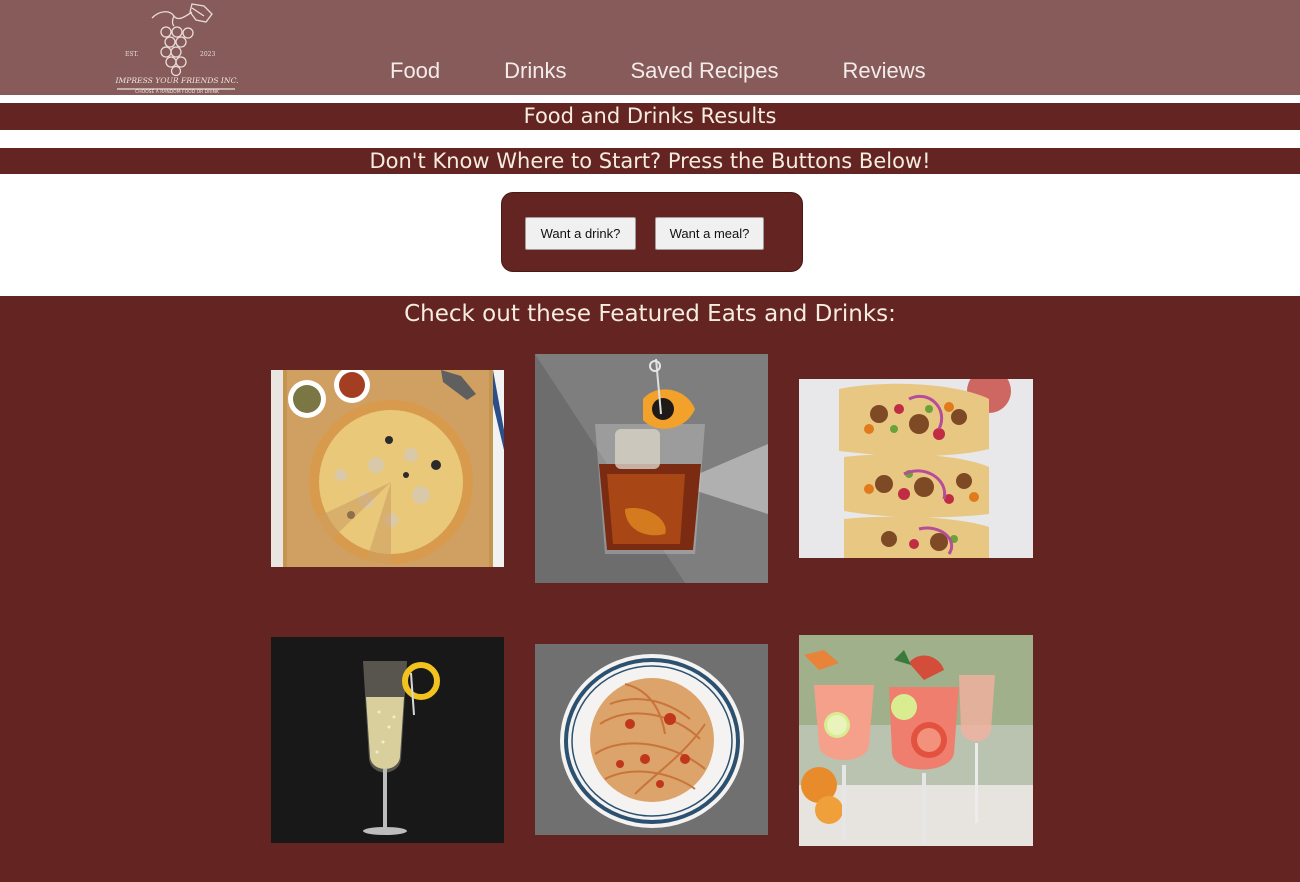 This screenshot has width=1300, height=882. Describe the element at coordinates (651, 468) in the screenshot. I see `old-fashioned-cocktail-photo` at that location.